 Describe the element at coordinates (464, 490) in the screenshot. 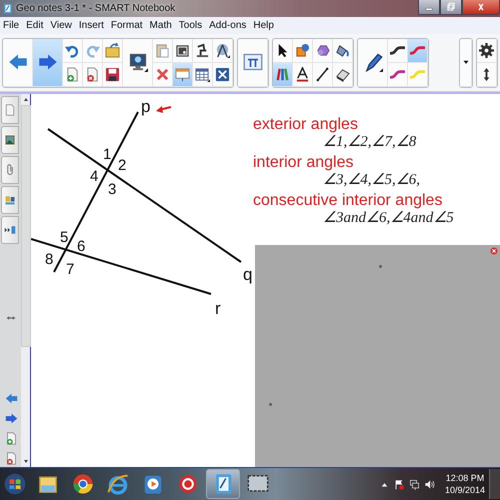

I see `clock-date: 10/9/2014` at that location.